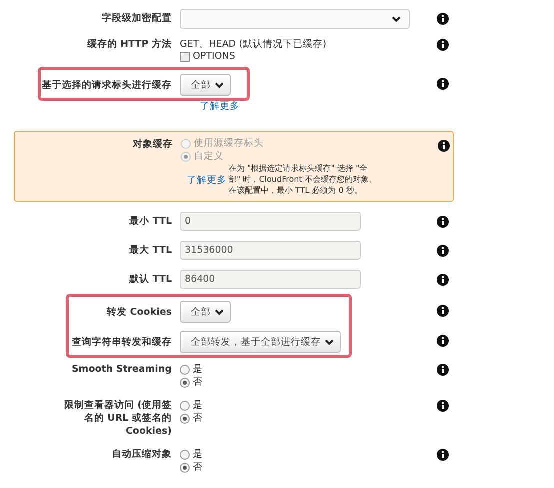  I want to click on methods-text: GET、HEAD (默认情况下已缓存), so click(253, 44).